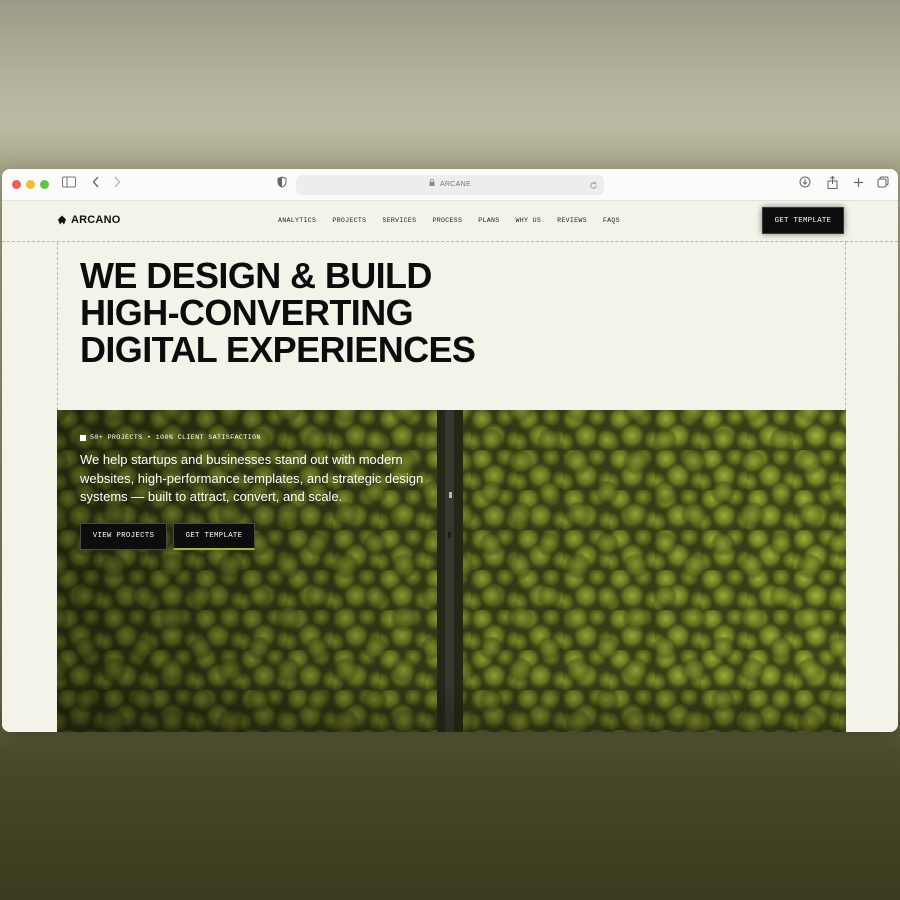 The image size is (900, 900). What do you see at coordinates (96, 220) in the screenshot?
I see `logo-text: ARCANO` at bounding box center [96, 220].